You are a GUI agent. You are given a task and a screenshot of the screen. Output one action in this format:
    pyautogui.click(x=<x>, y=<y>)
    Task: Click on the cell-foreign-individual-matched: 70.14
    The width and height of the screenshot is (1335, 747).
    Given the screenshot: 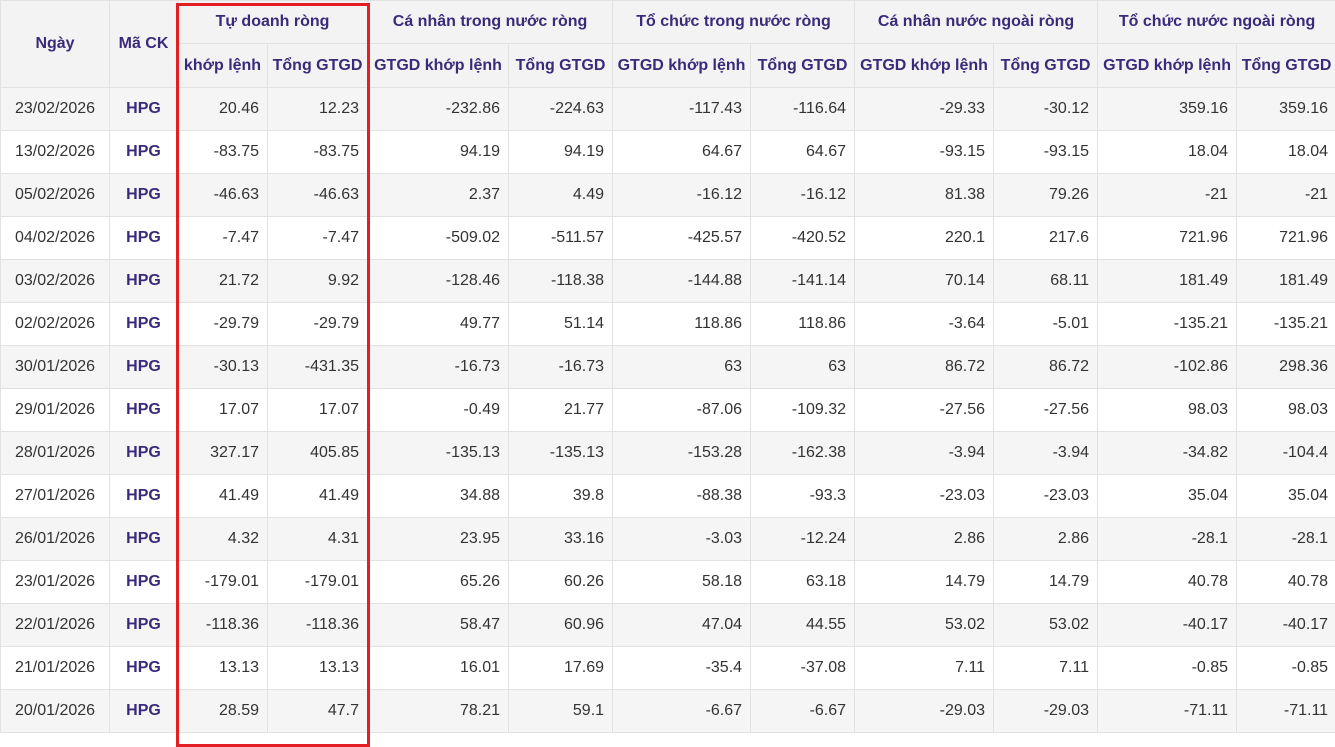 What is the action you would take?
    pyautogui.click(x=924, y=281)
    